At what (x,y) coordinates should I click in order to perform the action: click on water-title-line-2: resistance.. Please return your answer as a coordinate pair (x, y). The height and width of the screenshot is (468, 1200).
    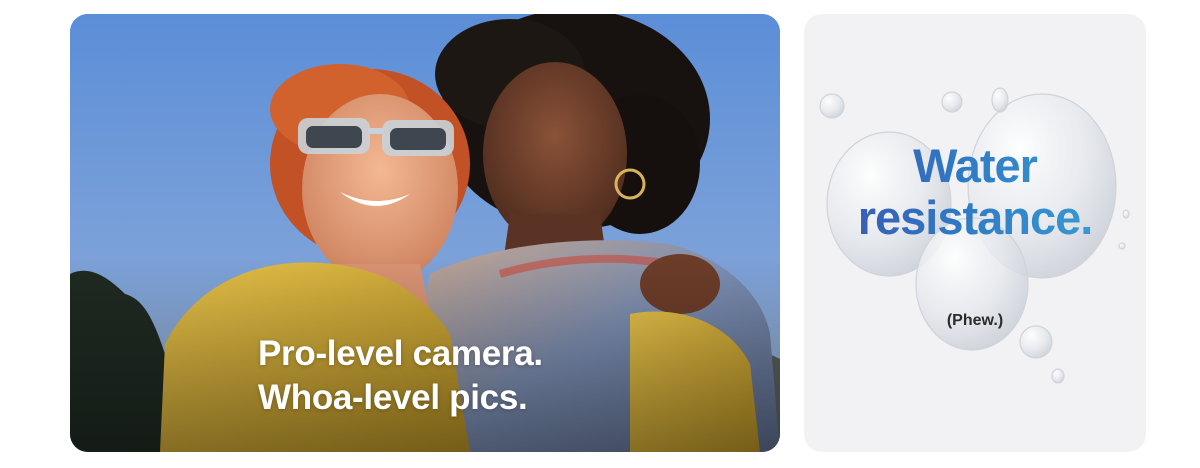
    Looking at the image, I should click on (975, 217).